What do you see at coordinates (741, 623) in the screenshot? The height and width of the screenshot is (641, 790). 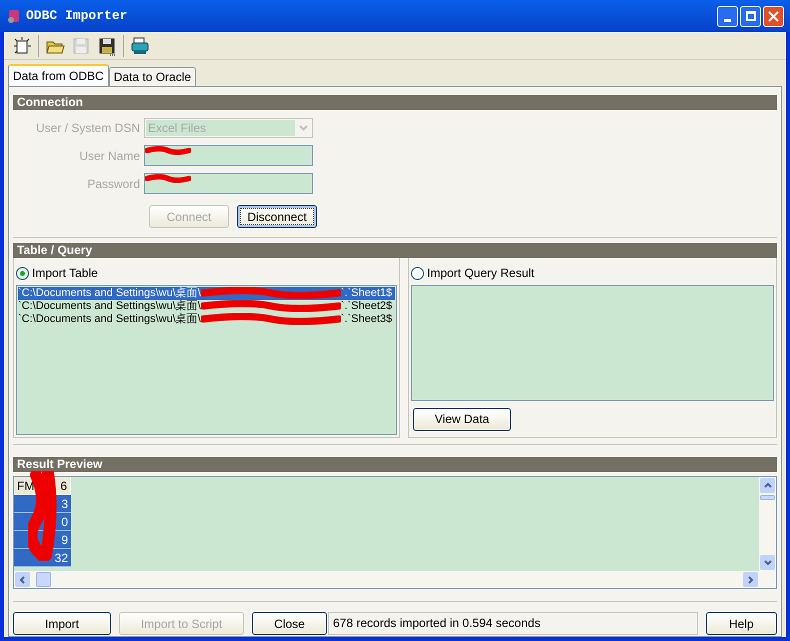 I see `action-button: Help` at bounding box center [741, 623].